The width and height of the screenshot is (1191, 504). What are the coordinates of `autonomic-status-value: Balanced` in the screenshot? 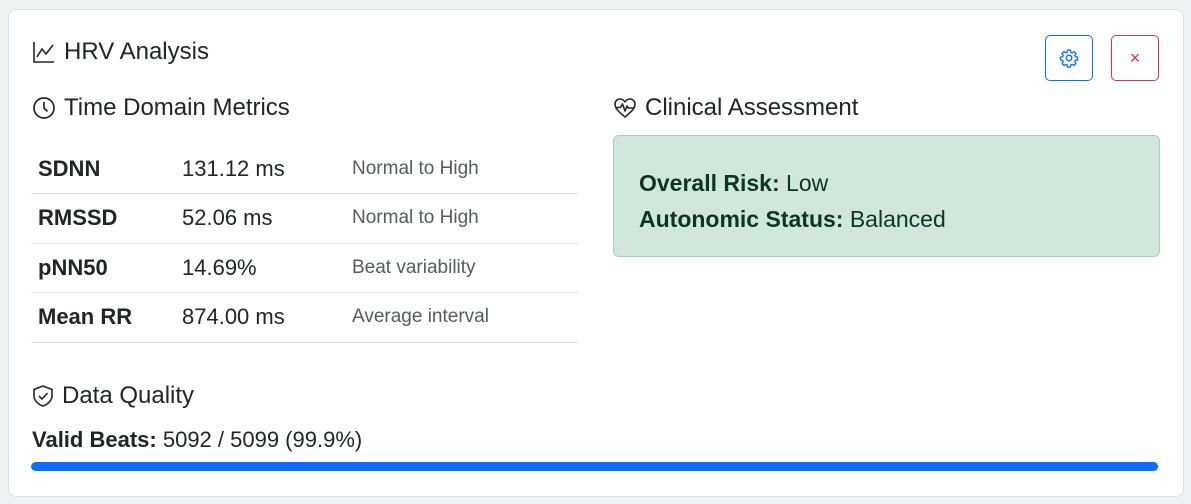 It's located at (897, 219).